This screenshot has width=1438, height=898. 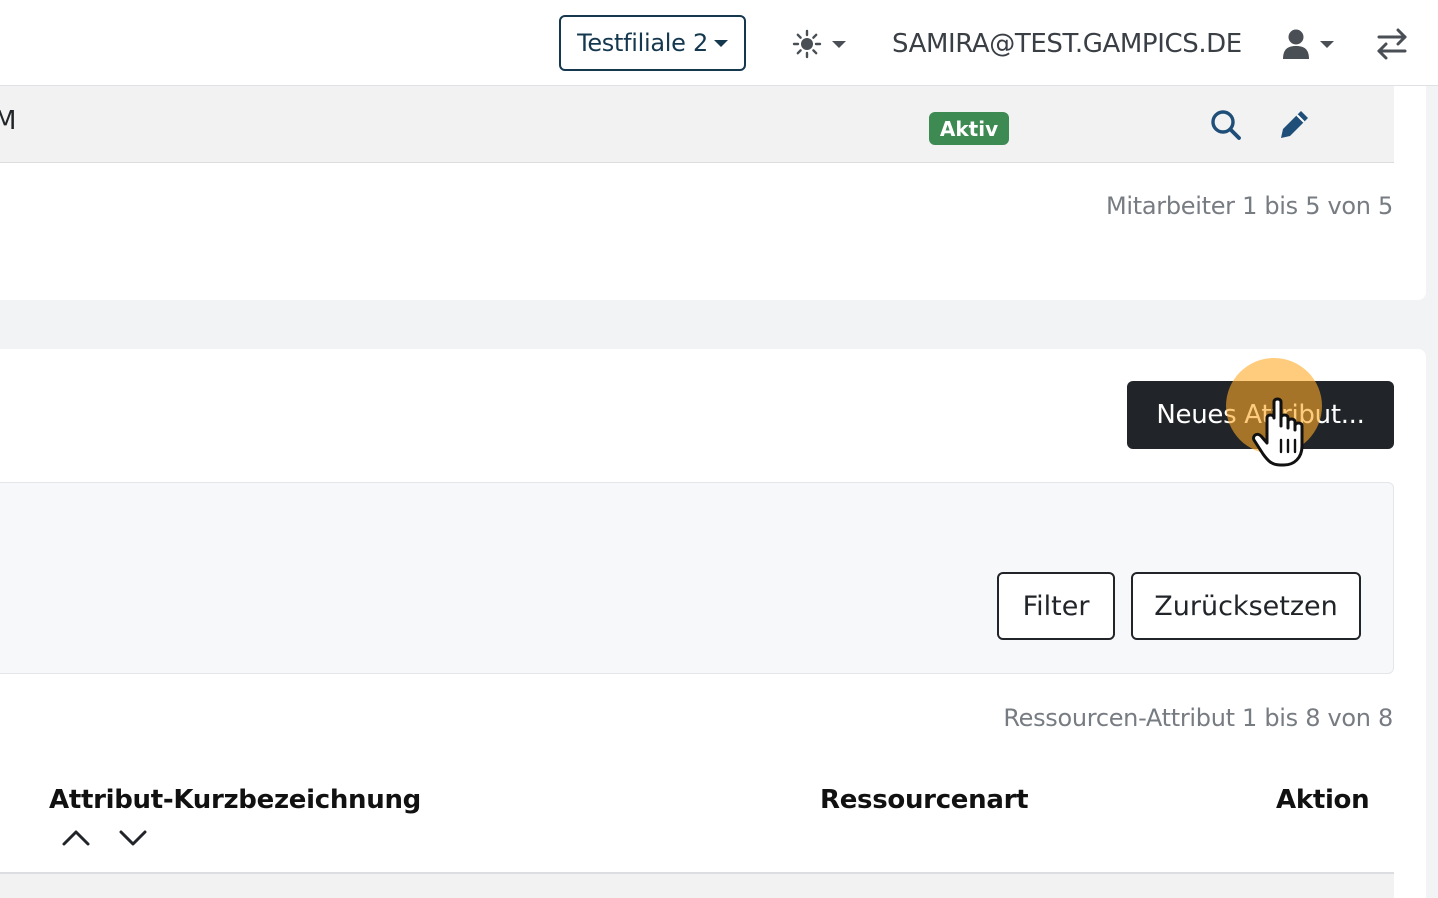 I want to click on top-navbar: Testfiliale 2 SAMIRA@TEST.GAMPICS.DE, so click(x=719, y=43).